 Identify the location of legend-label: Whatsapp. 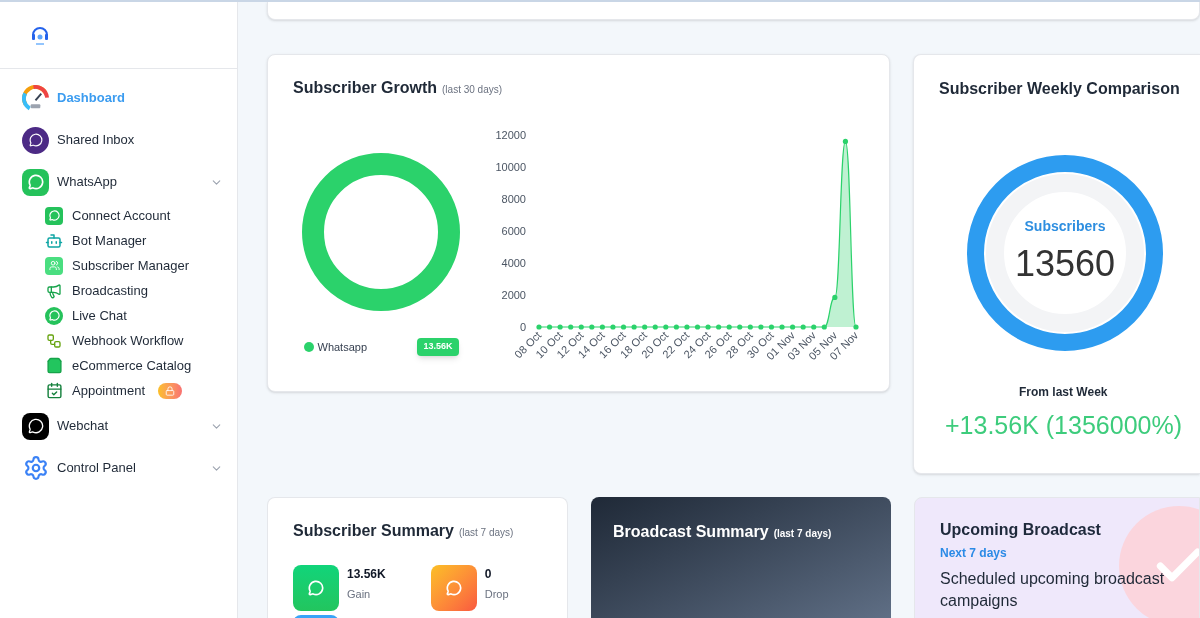
(342, 347).